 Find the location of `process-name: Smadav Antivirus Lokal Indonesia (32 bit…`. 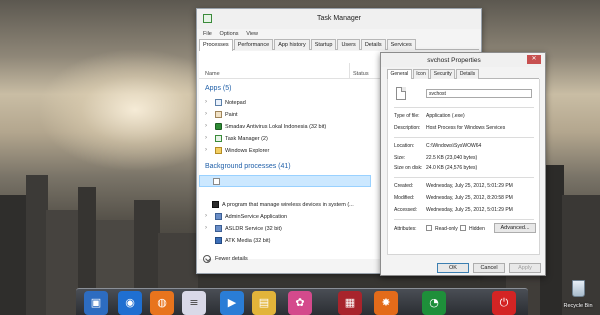

process-name: Smadav Antivirus Lokal Indonesia (32 bit… is located at coordinates (276, 127).